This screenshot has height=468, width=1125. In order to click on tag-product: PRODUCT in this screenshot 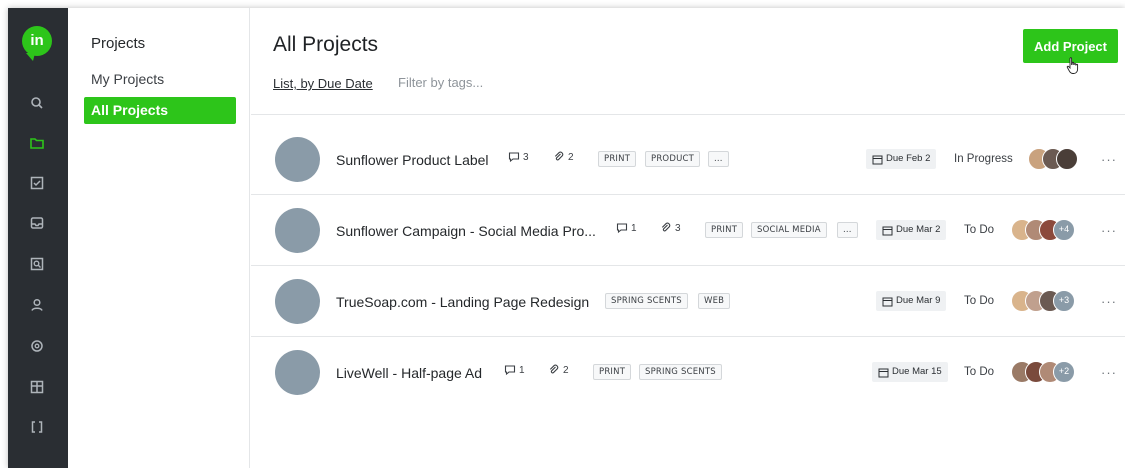, I will do `click(673, 159)`.